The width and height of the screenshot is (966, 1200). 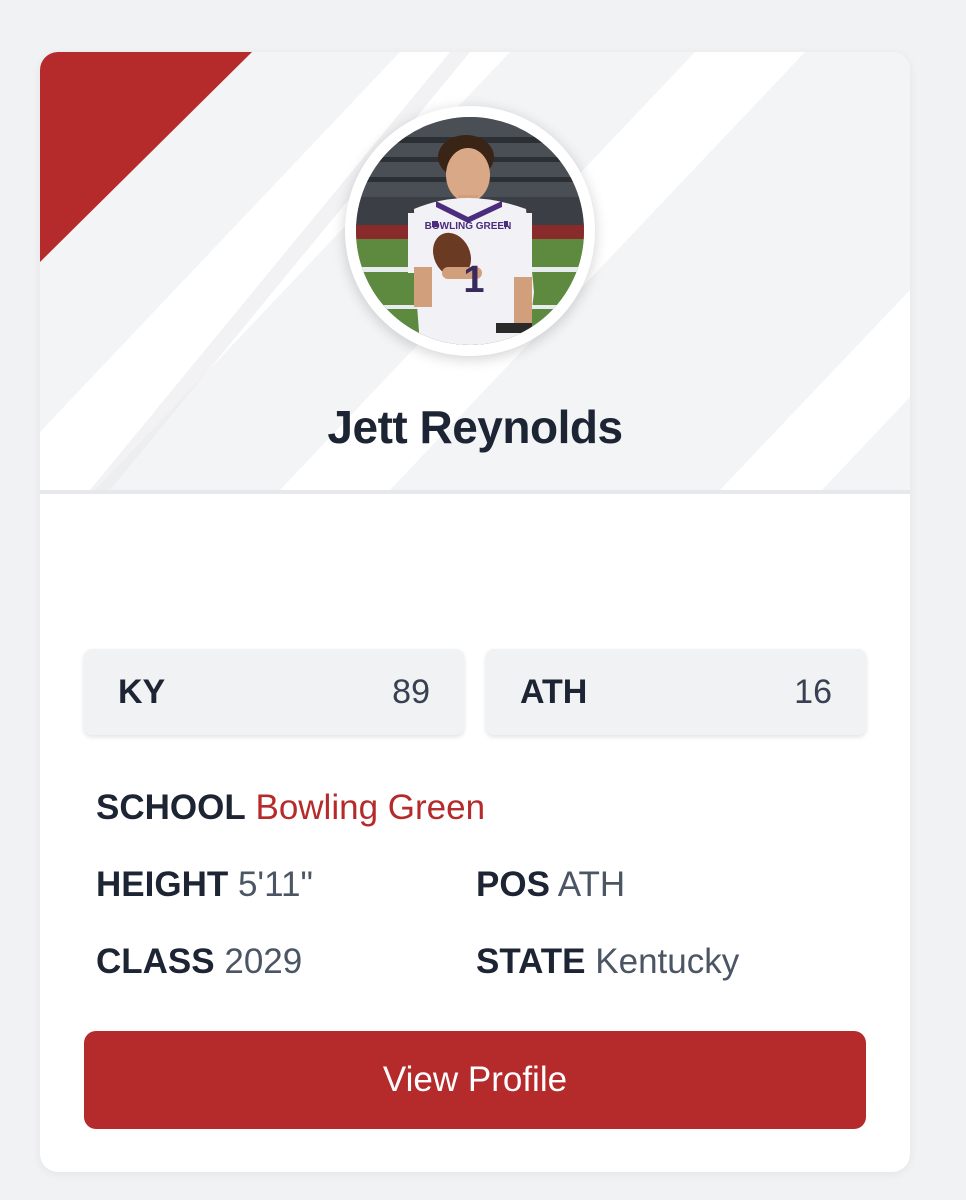 What do you see at coordinates (370, 807) in the screenshot?
I see `school-value: Bowling Green` at bounding box center [370, 807].